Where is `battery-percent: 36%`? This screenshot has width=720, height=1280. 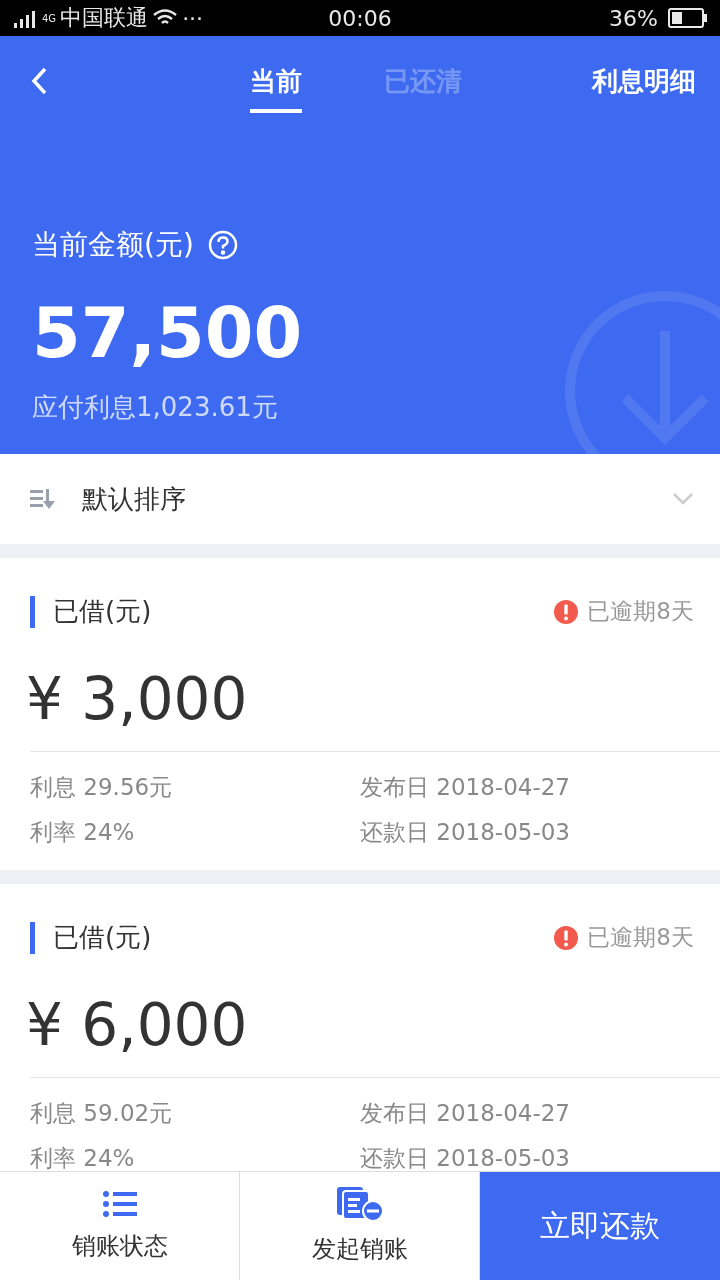 battery-percent: 36% is located at coordinates (633, 18).